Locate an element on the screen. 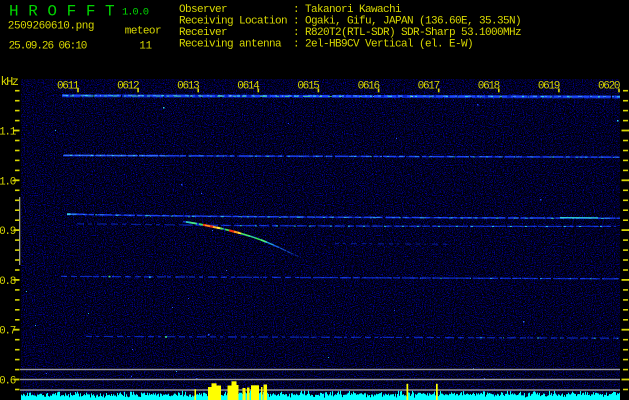 The height and width of the screenshot is (400, 629). svg-text: 0.9 is located at coordinates (8, 232).